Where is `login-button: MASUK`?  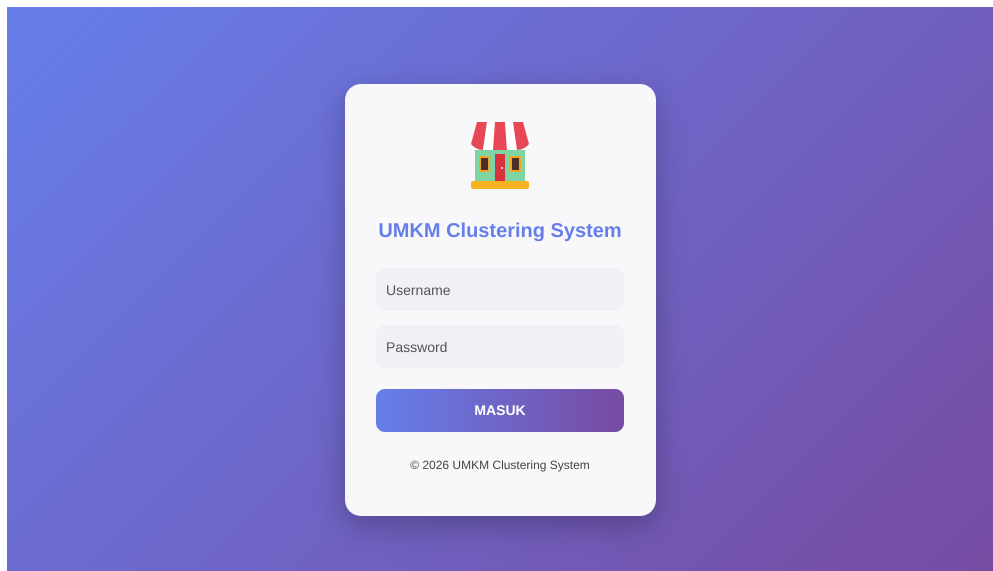 login-button: MASUK is located at coordinates (500, 410).